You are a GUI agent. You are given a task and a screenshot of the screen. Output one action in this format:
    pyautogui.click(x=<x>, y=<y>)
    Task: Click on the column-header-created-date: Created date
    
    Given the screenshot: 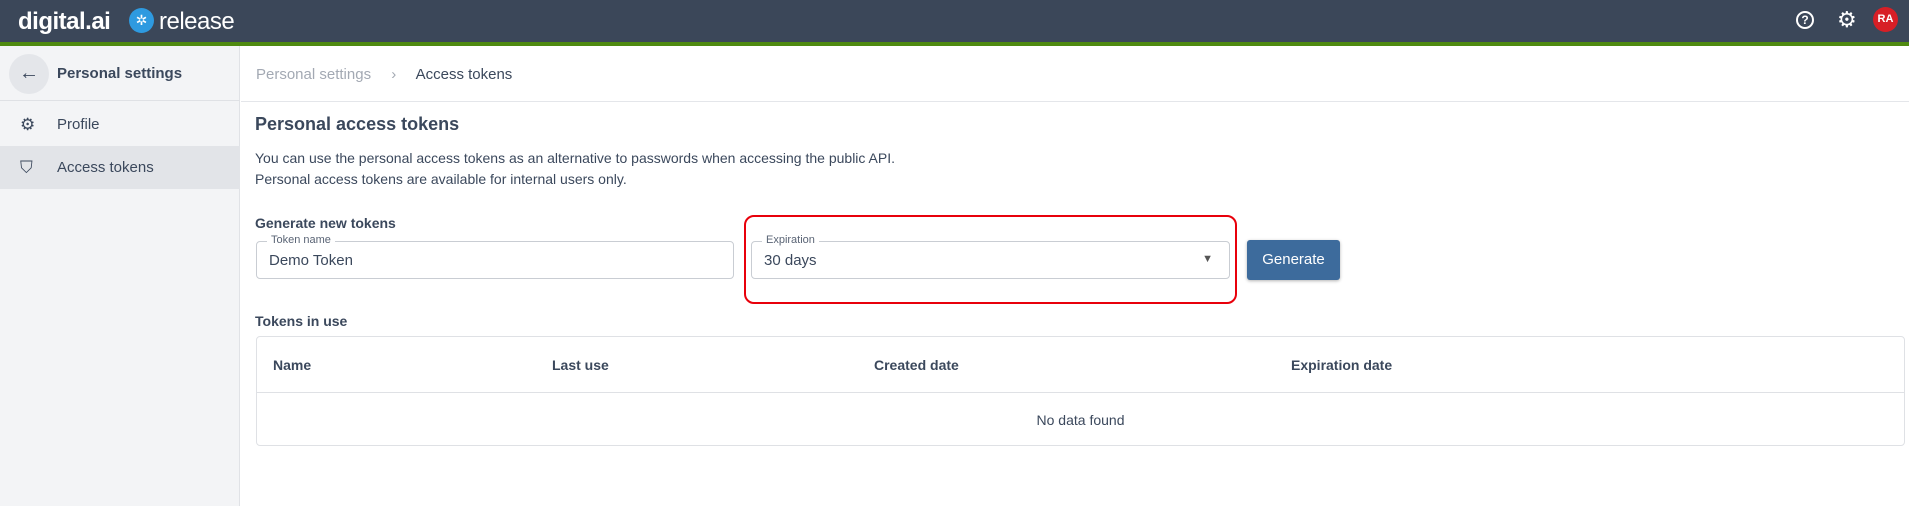 What is the action you would take?
    pyautogui.click(x=916, y=365)
    